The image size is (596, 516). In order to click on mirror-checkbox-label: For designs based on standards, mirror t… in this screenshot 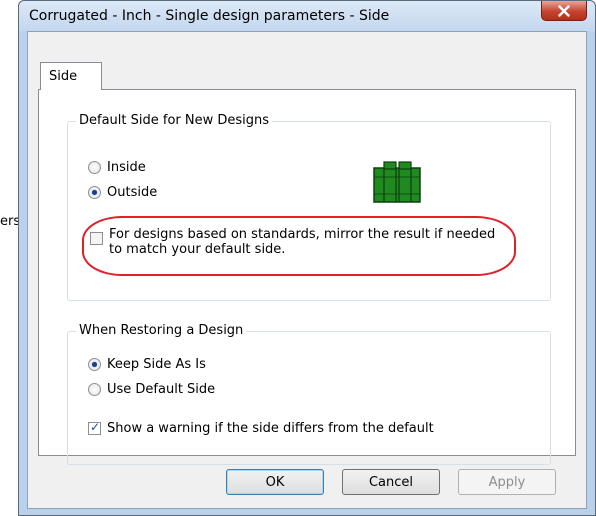, I will do `click(302, 242)`.